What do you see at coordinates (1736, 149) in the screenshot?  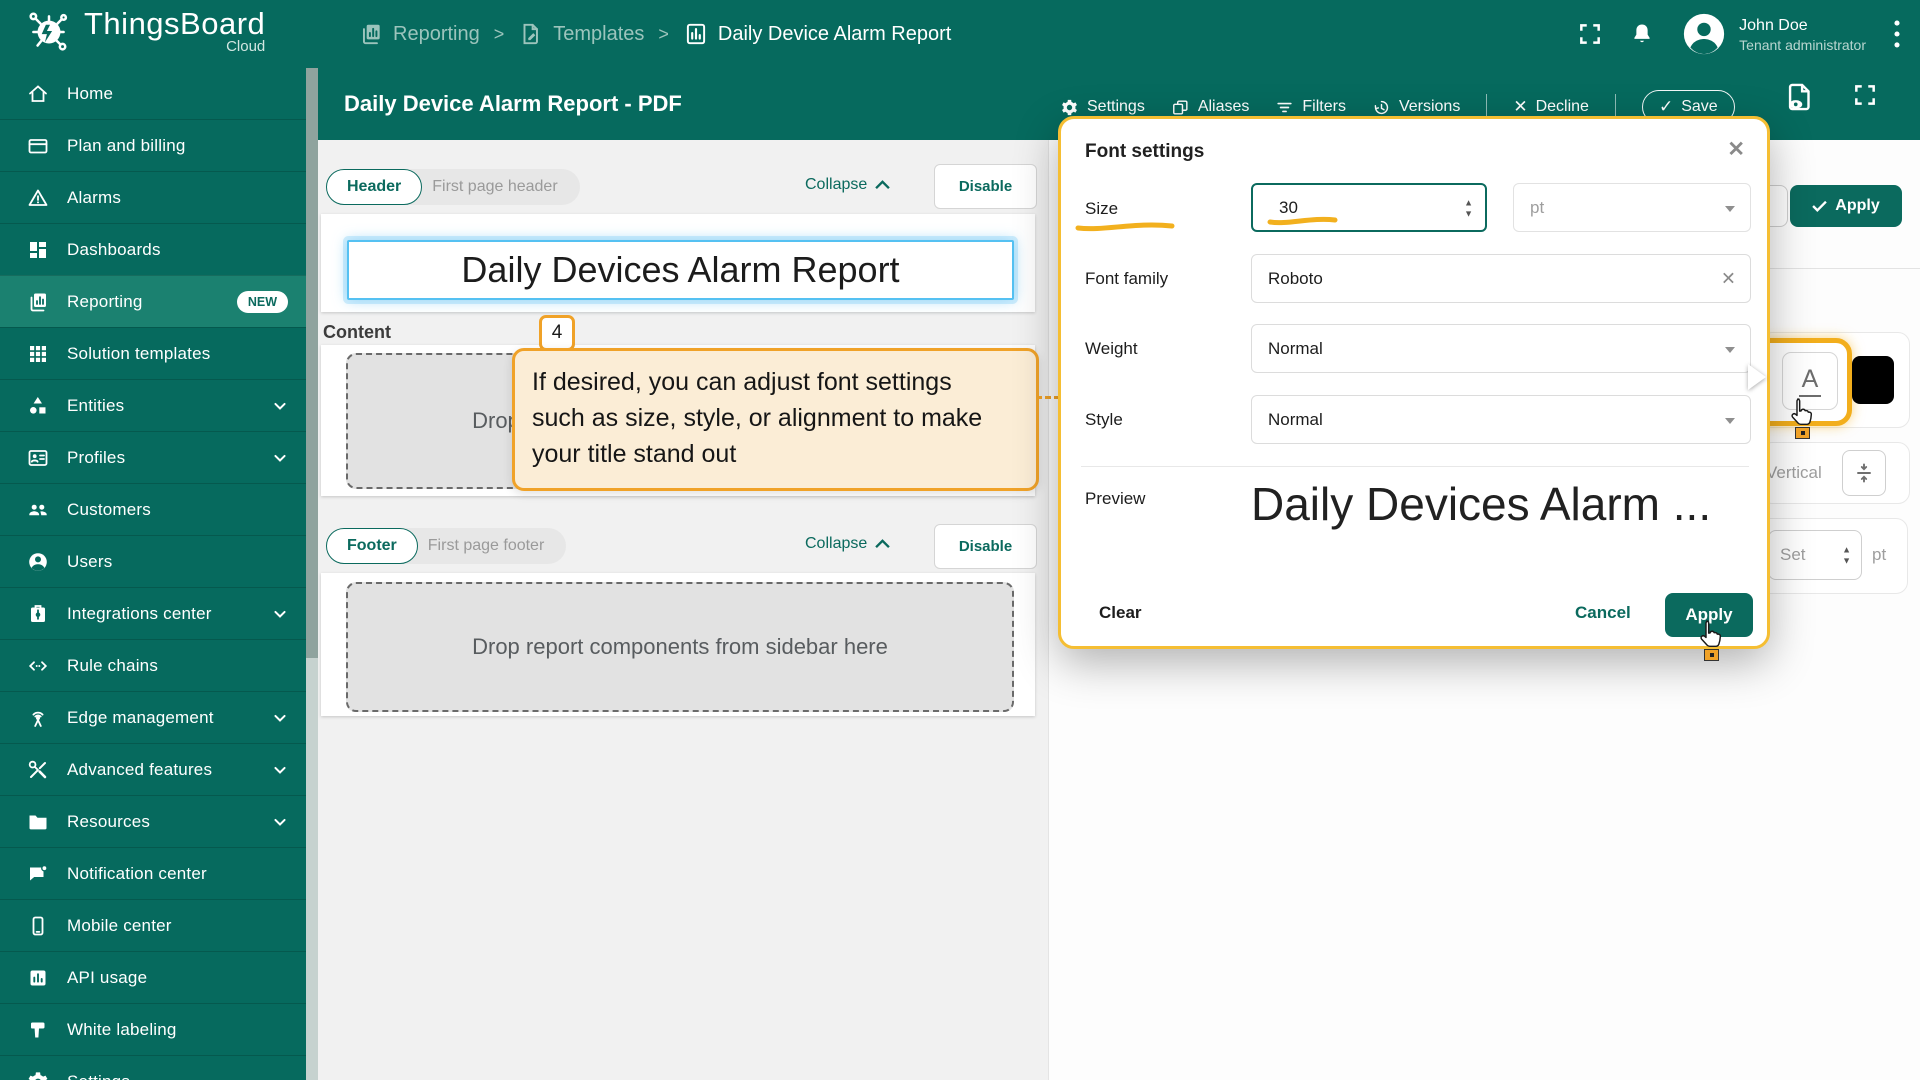 I see `close-icon: ✕` at bounding box center [1736, 149].